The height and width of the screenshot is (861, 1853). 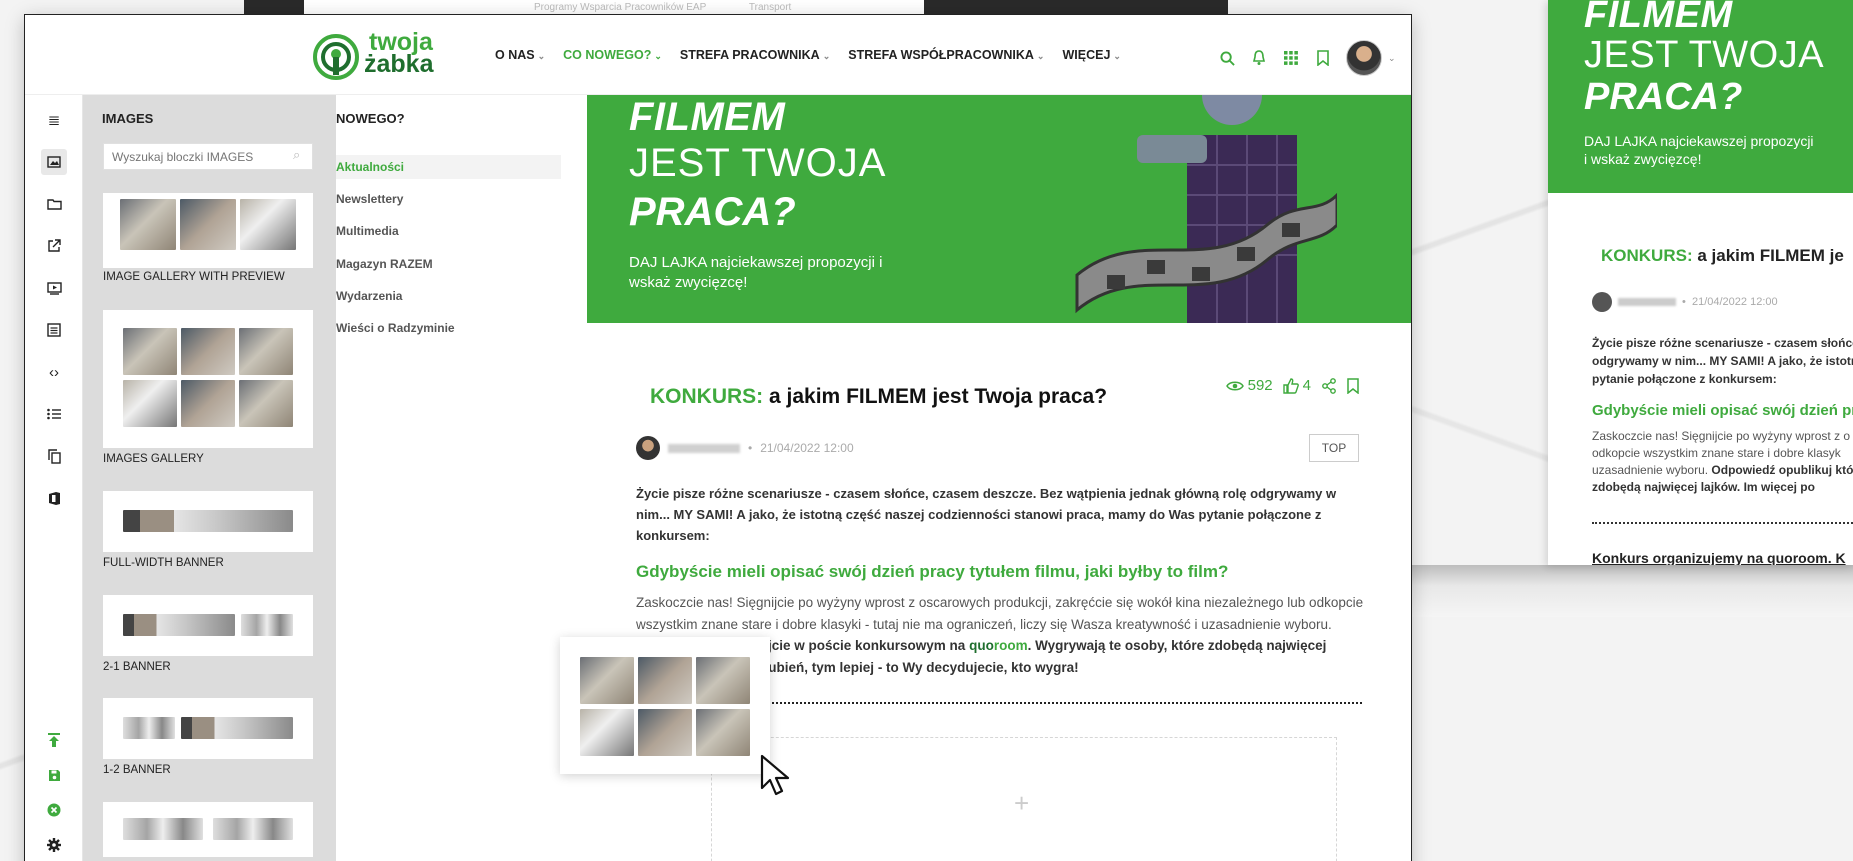 What do you see at coordinates (1722, 410) in the screenshot?
I see `preview-subheading: Gdybyście mieli opisać swój dzień pra` at bounding box center [1722, 410].